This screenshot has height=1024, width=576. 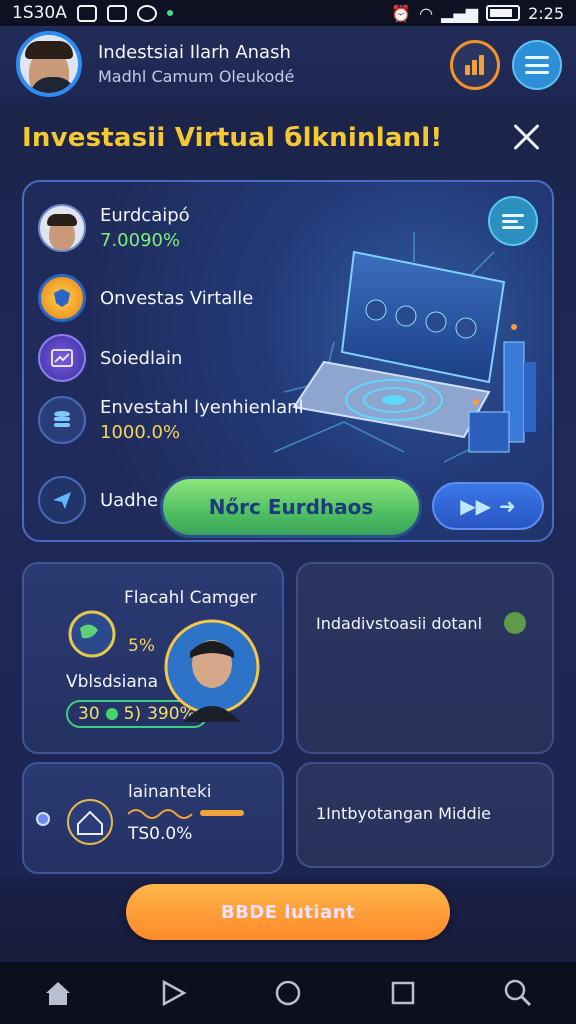 What do you see at coordinates (194, 52) in the screenshot?
I see `header-title: Indestsiai Ilarh Anash` at bounding box center [194, 52].